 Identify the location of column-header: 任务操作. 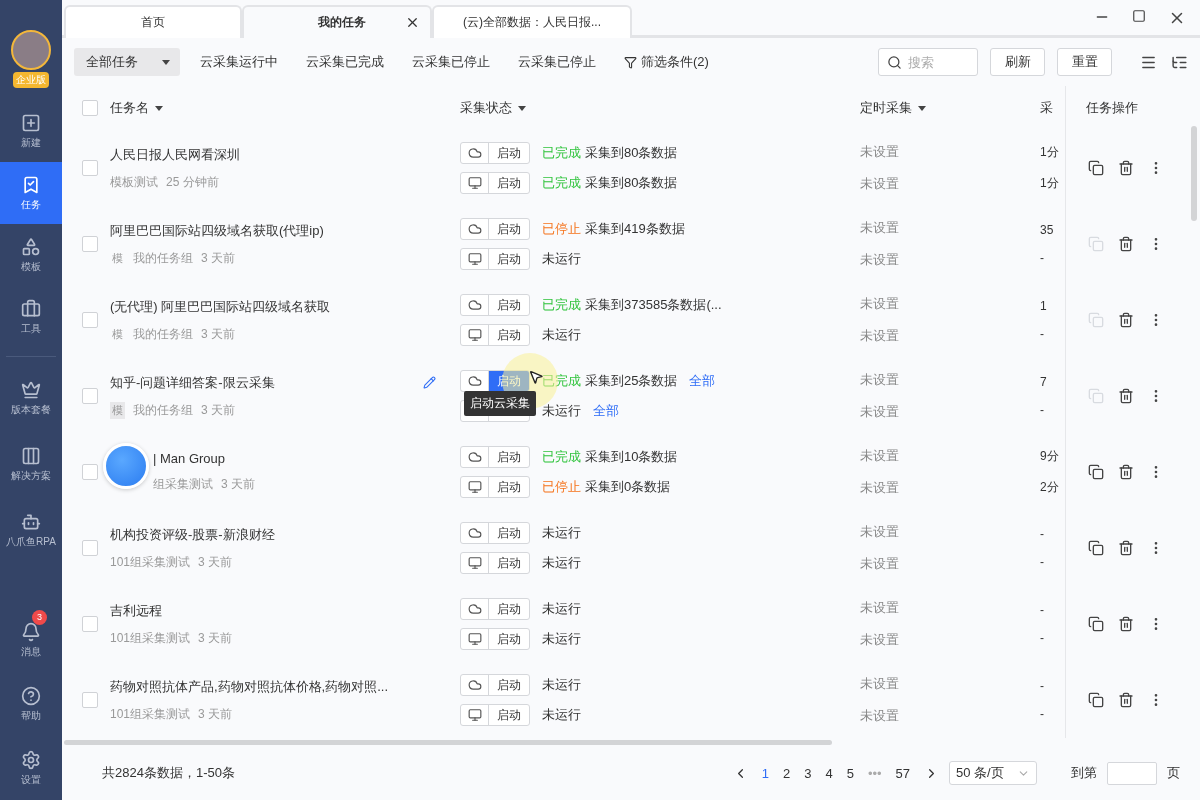
(1112, 108).